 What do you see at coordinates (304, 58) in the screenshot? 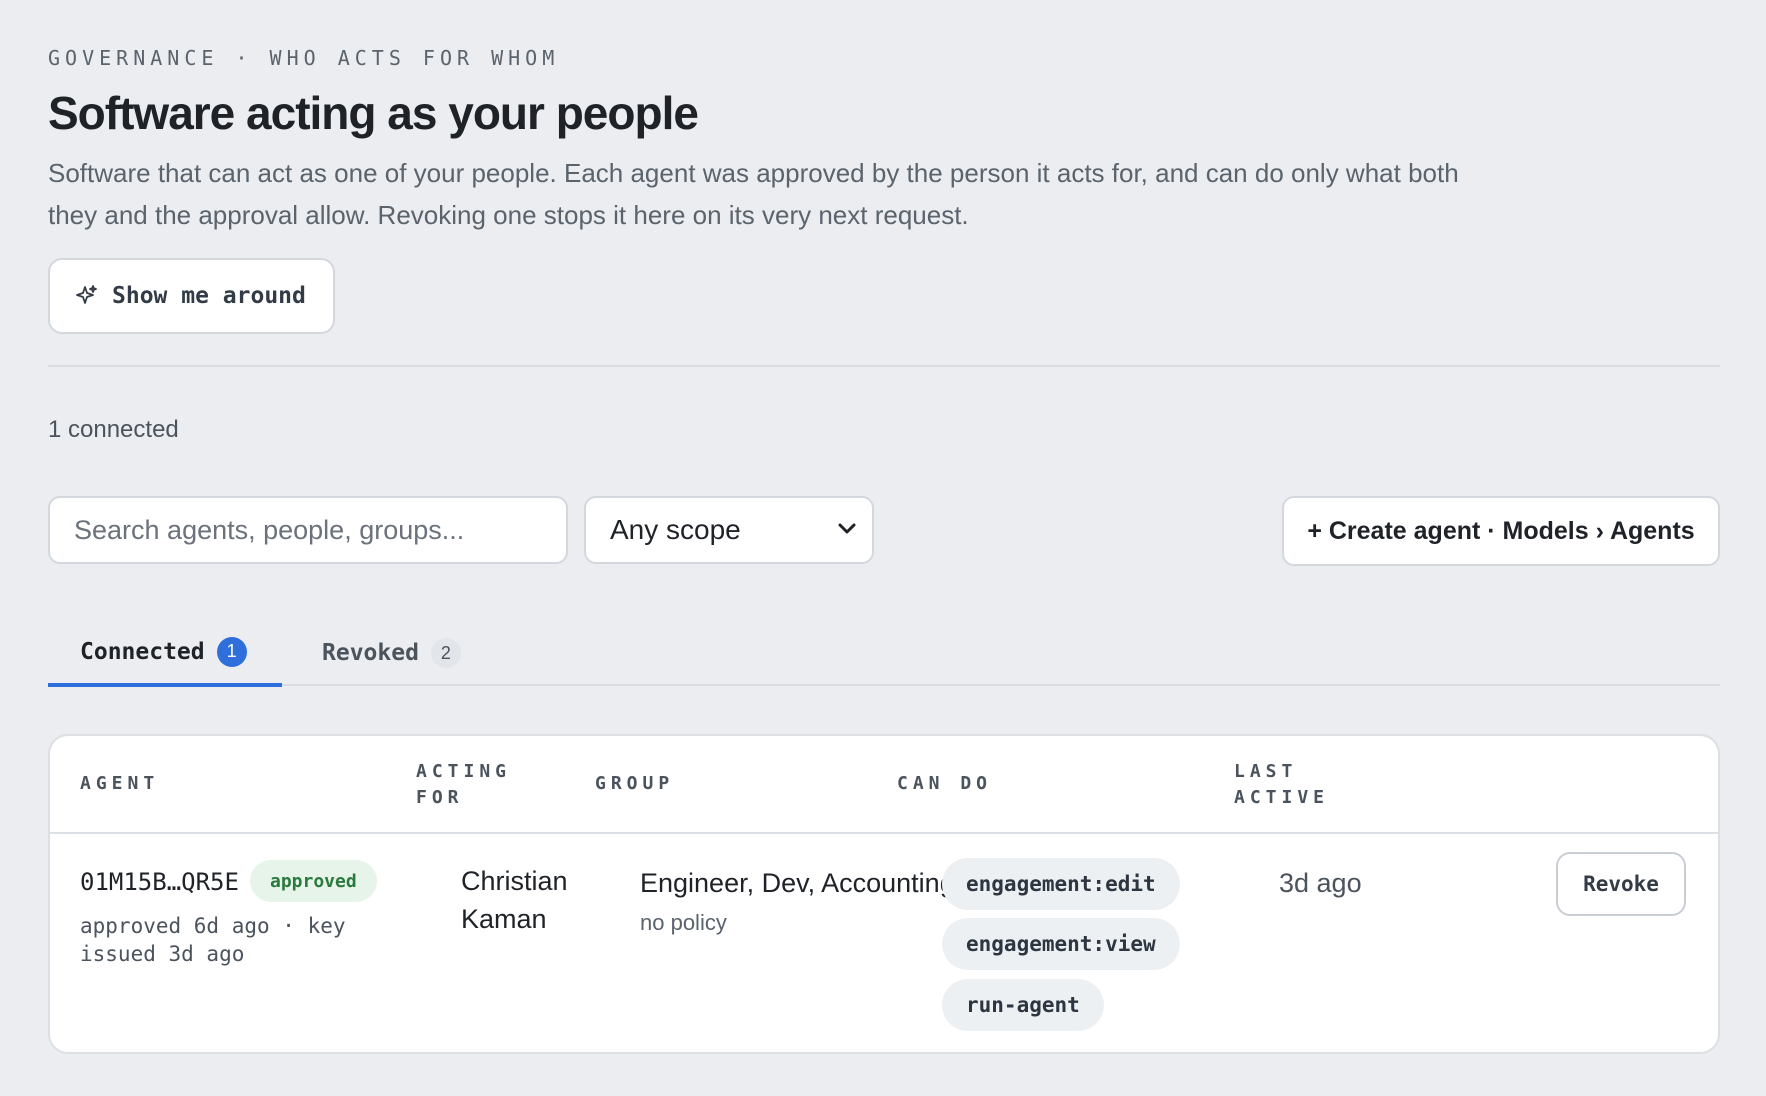
I see `page-eyebrow: GOVERNANCE · WHO ACTS FOR WHOM` at bounding box center [304, 58].